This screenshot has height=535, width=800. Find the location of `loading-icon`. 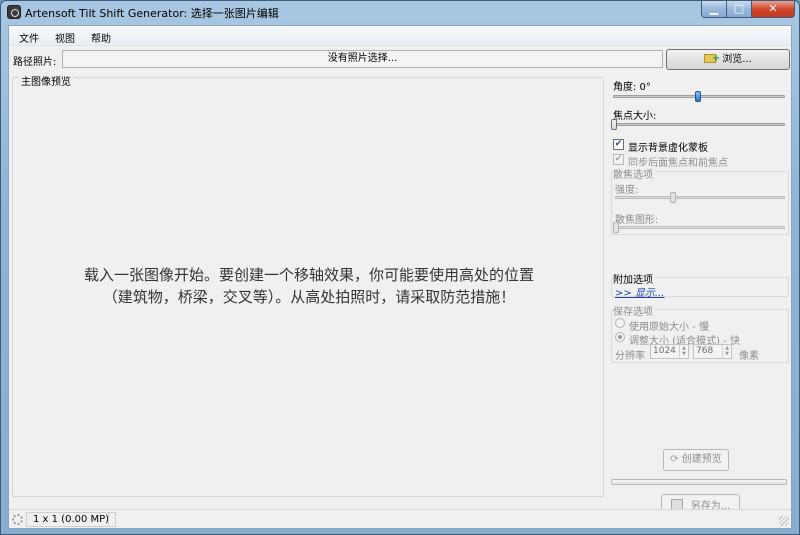

loading-icon is located at coordinates (17, 519).